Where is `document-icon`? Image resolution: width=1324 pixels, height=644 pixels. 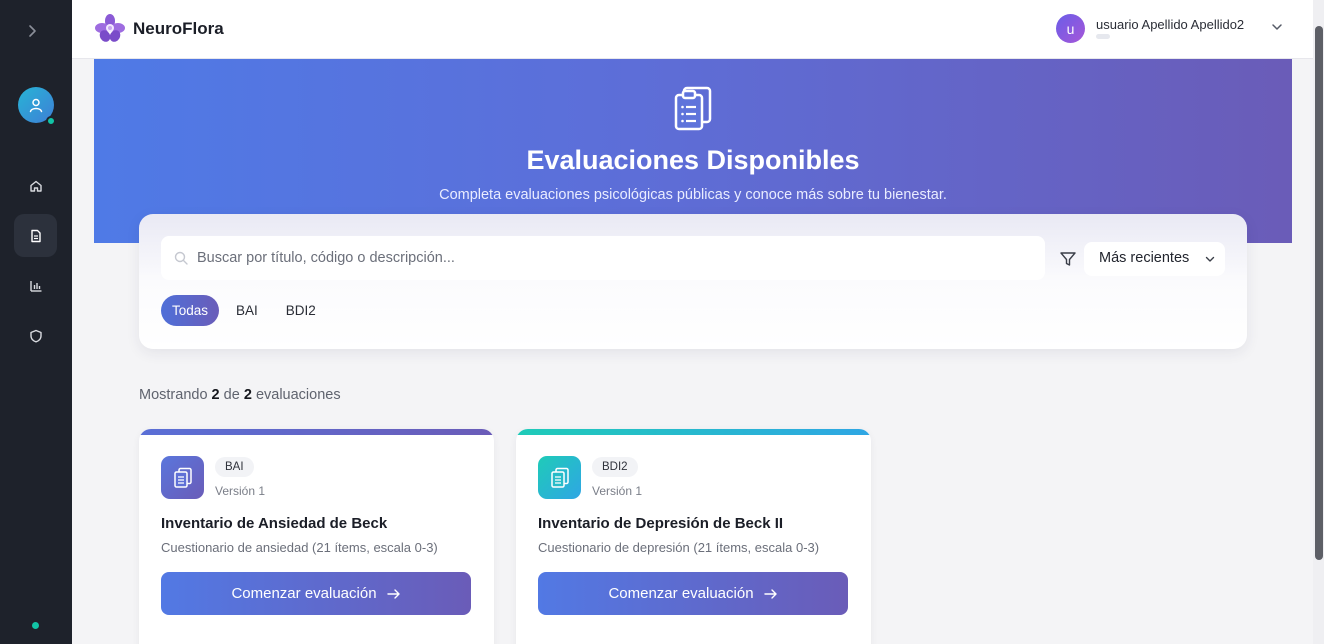
document-icon is located at coordinates (35, 235).